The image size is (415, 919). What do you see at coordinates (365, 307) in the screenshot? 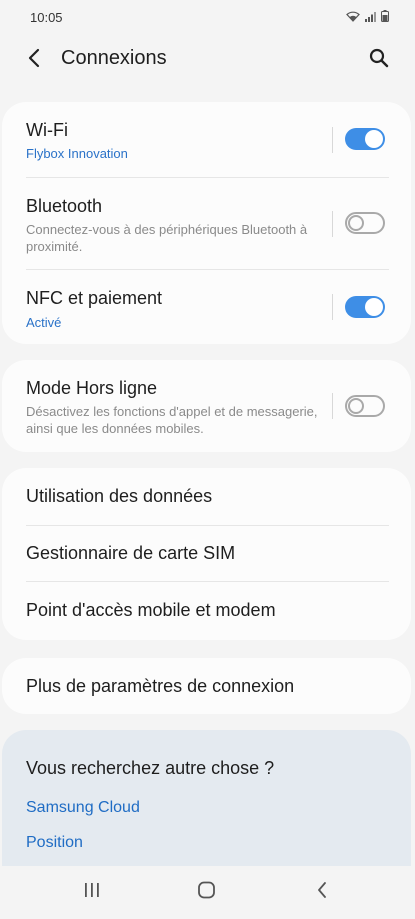
I see `nfc-toggle` at bounding box center [365, 307].